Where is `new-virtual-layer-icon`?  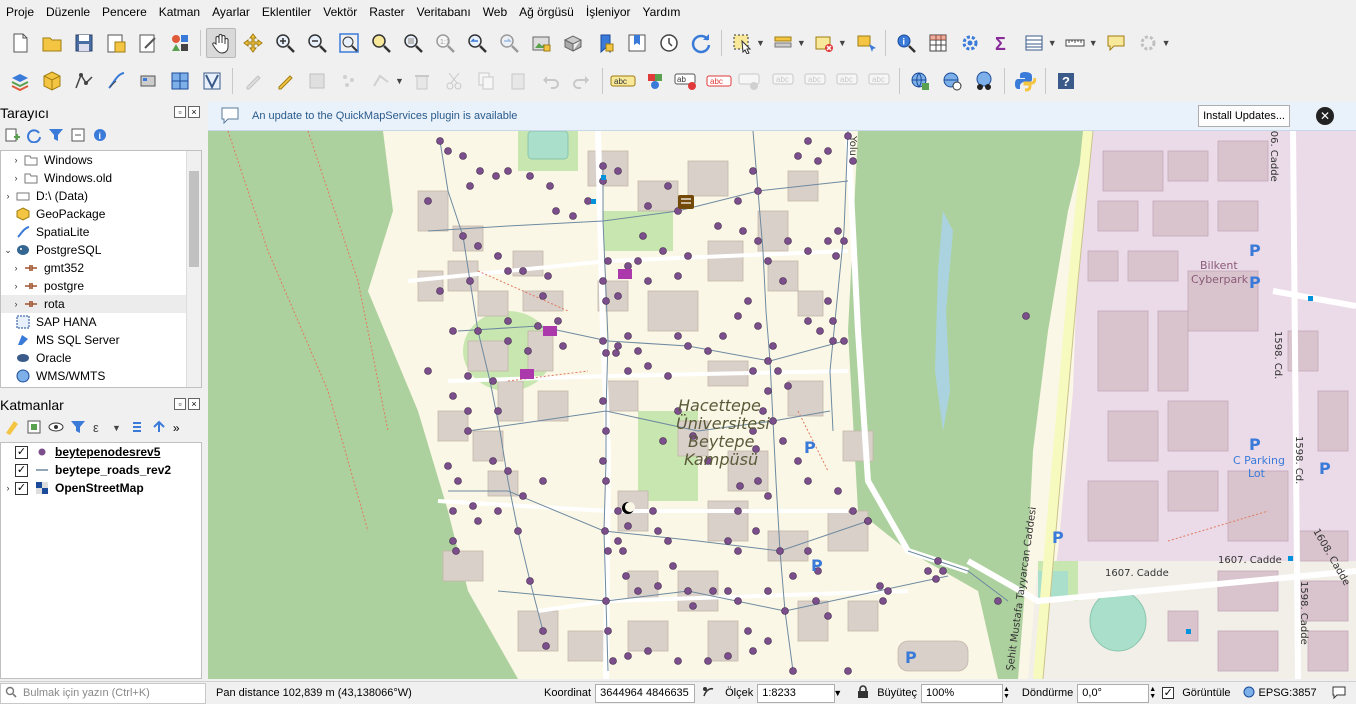
new-virtual-layer-icon is located at coordinates (148, 81).